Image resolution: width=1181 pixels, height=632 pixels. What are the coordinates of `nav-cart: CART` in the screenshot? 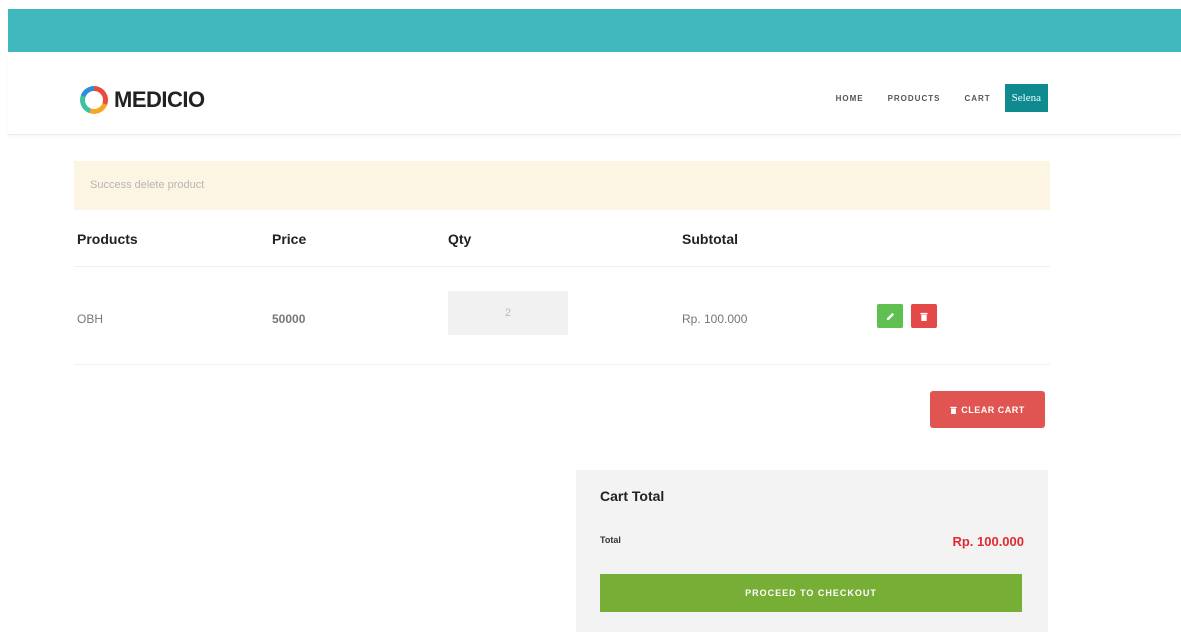 It's located at (977, 98).